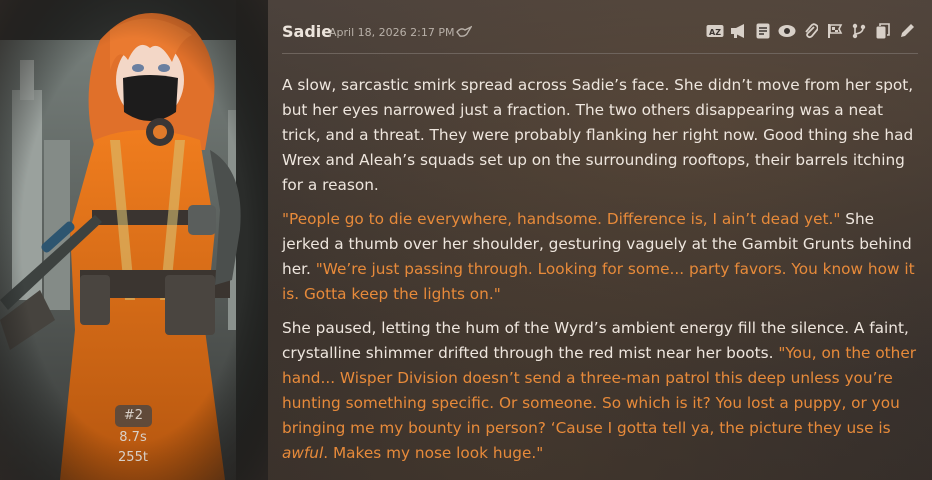 Image resolution: width=932 pixels, height=480 pixels. I want to click on prompt-icon, so click(763, 31).